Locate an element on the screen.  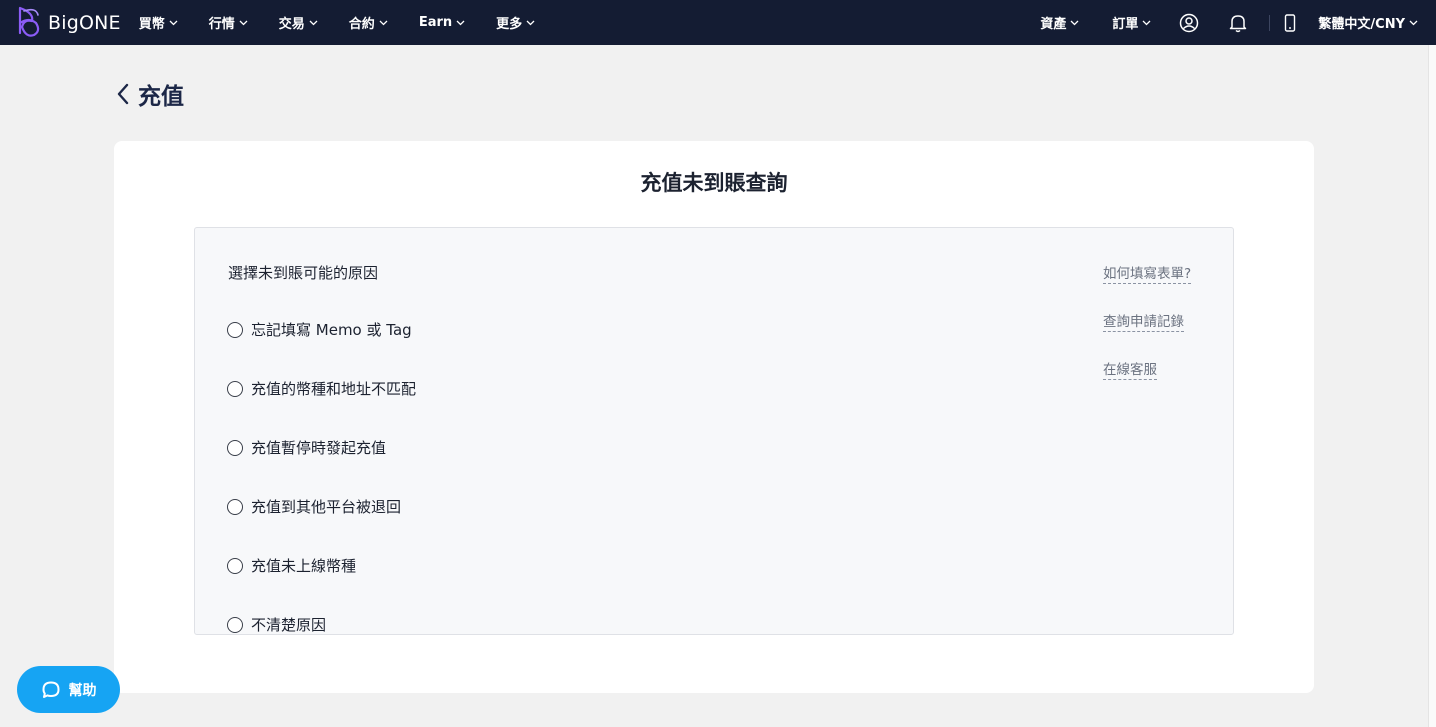
card-title: 充值未到賬查詢 is located at coordinates (714, 183).